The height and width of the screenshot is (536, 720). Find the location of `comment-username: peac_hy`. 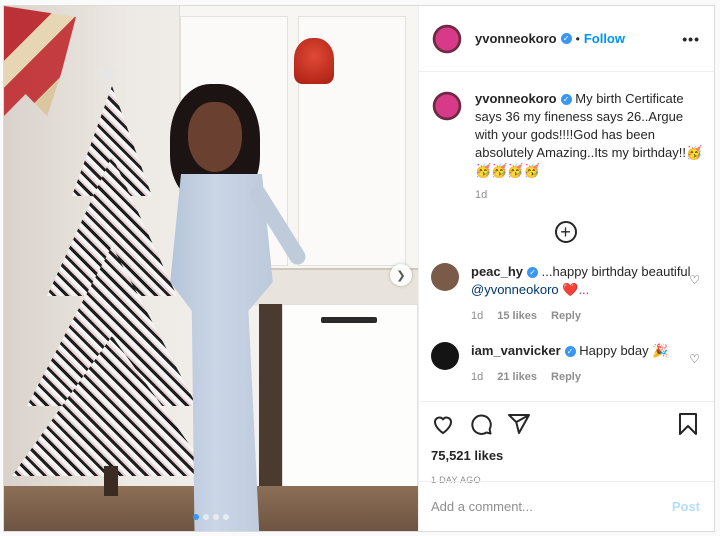

comment-username: peac_hy is located at coordinates (497, 271).